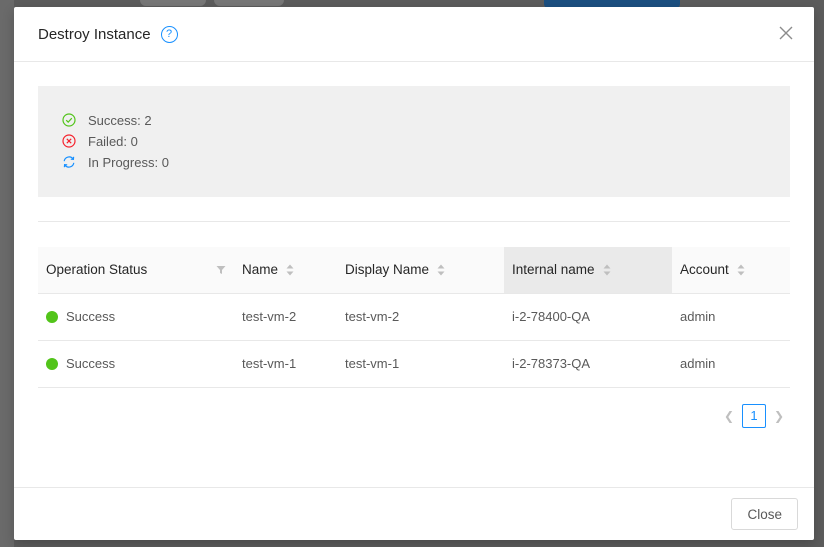 The image size is (824, 547). Describe the element at coordinates (414, 415) in the screenshot. I see `pagination: ❮ 1 ❯` at that location.